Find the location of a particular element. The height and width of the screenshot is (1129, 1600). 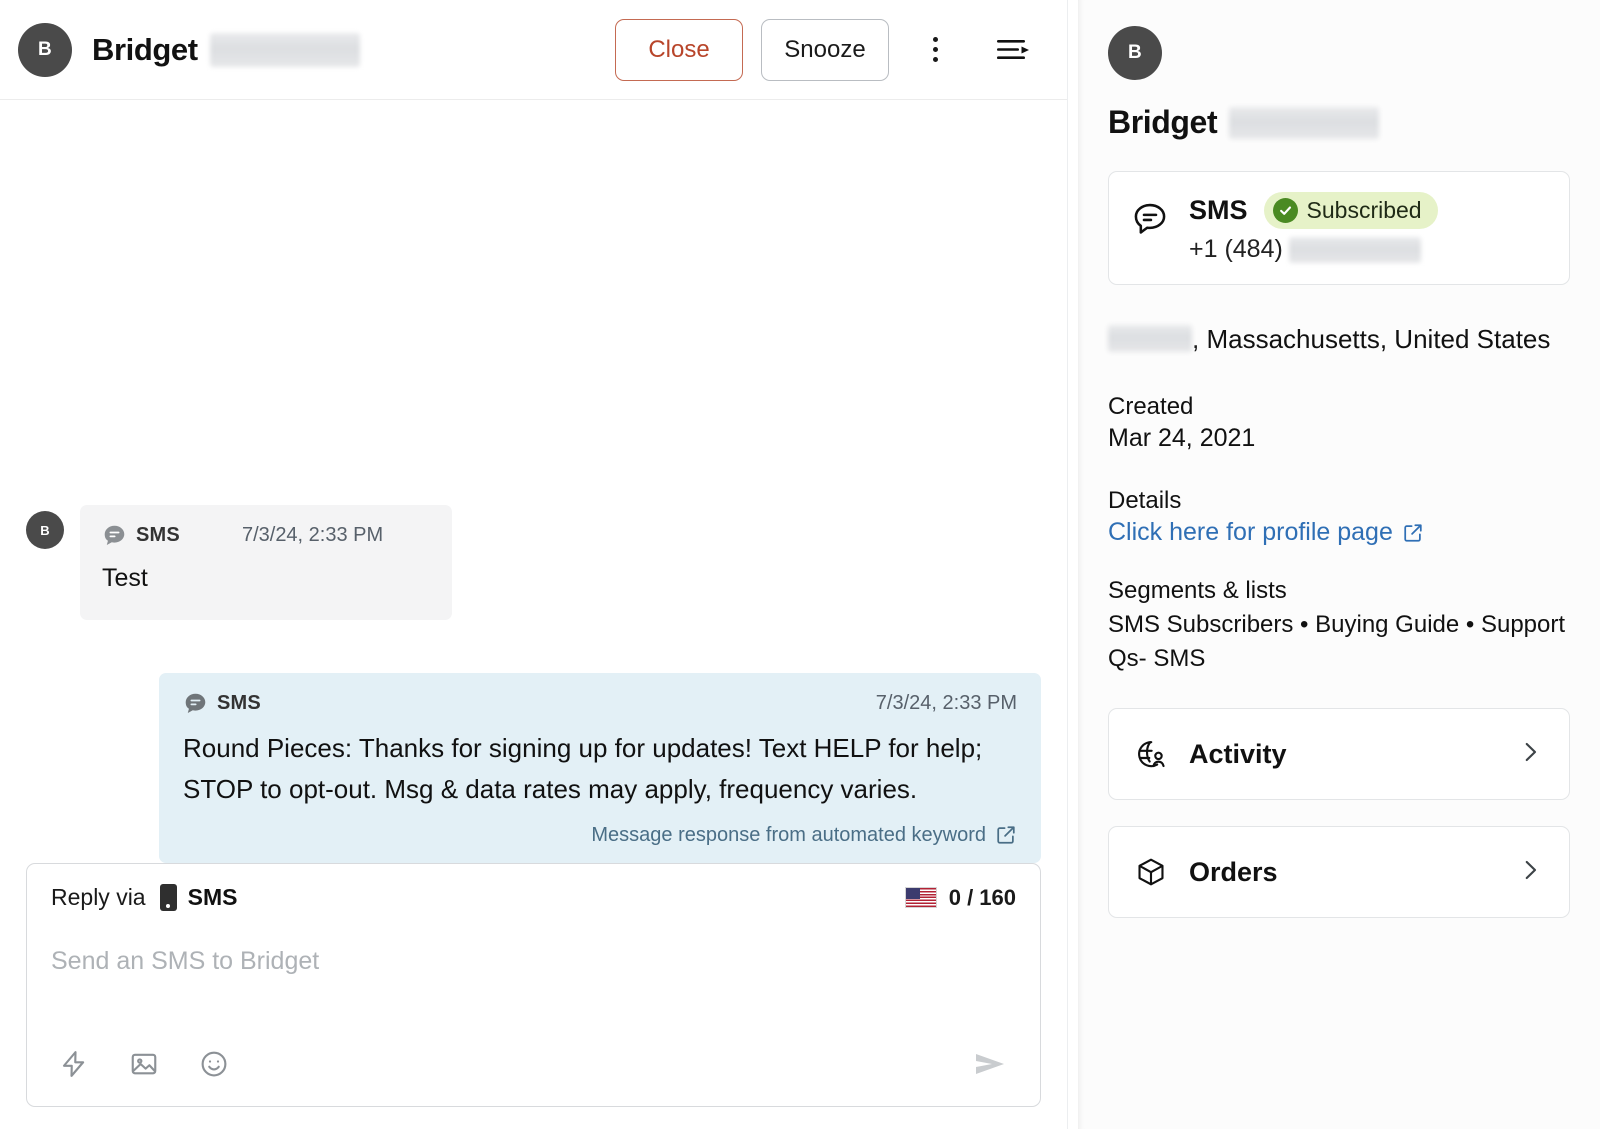

message-input: Send an SMS to Bridget is located at coordinates (533, 961).